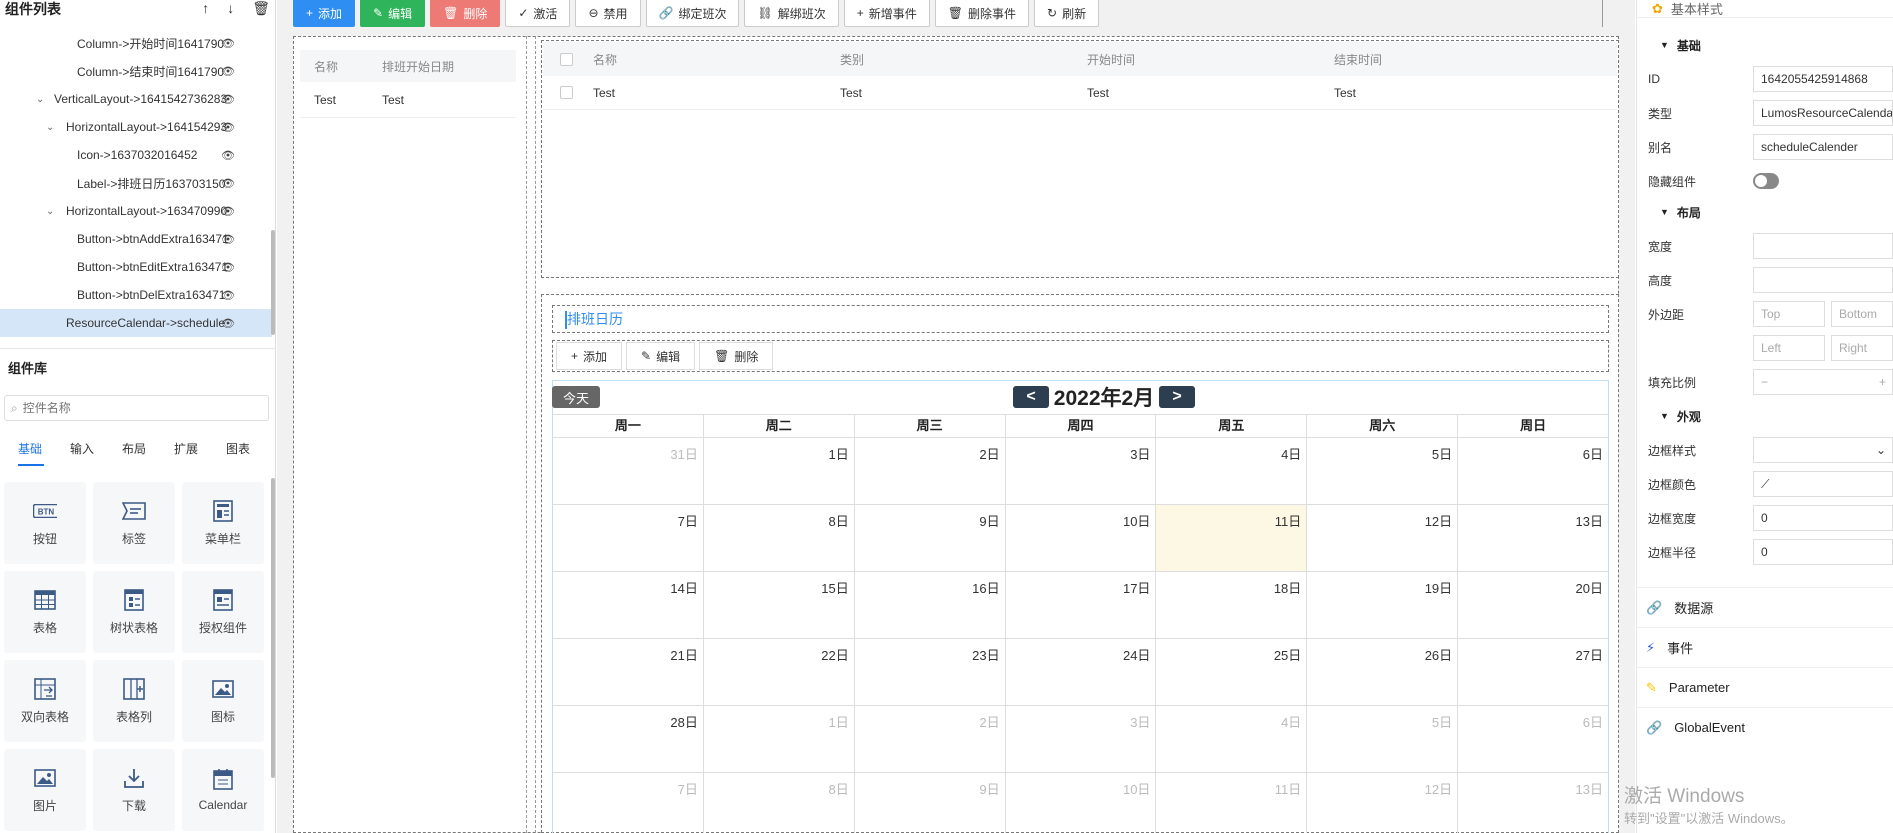  What do you see at coordinates (736, 356) in the screenshot?
I see `calendar-delete-button: 🗑 删除` at bounding box center [736, 356].